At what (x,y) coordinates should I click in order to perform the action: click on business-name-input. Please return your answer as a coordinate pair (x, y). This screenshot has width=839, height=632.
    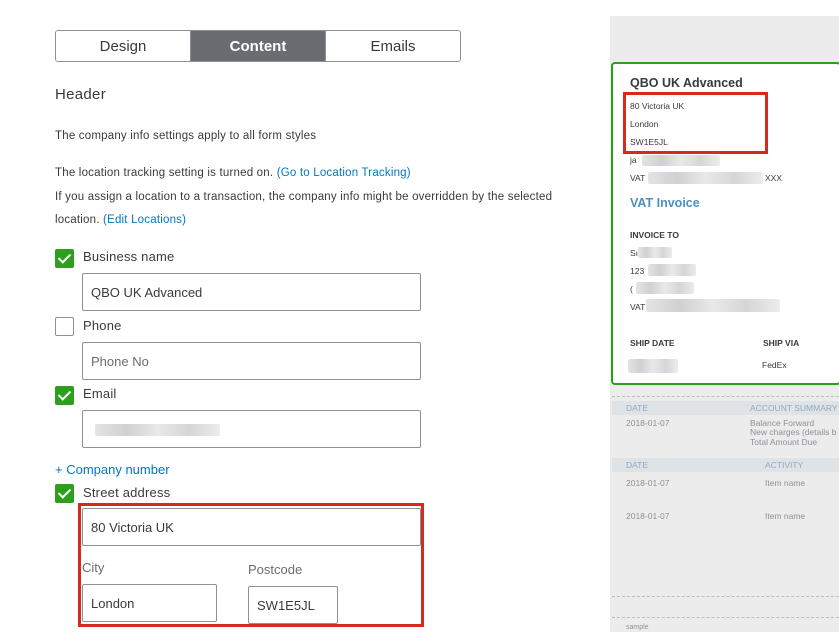
    Looking at the image, I should click on (251, 292).